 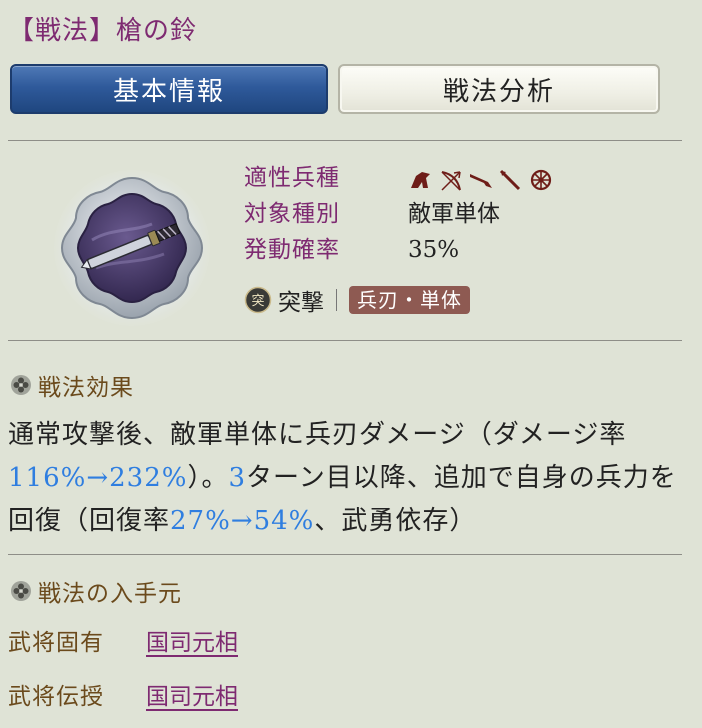 What do you see at coordinates (421, 180) in the screenshot?
I see `cavalry-icon` at bounding box center [421, 180].